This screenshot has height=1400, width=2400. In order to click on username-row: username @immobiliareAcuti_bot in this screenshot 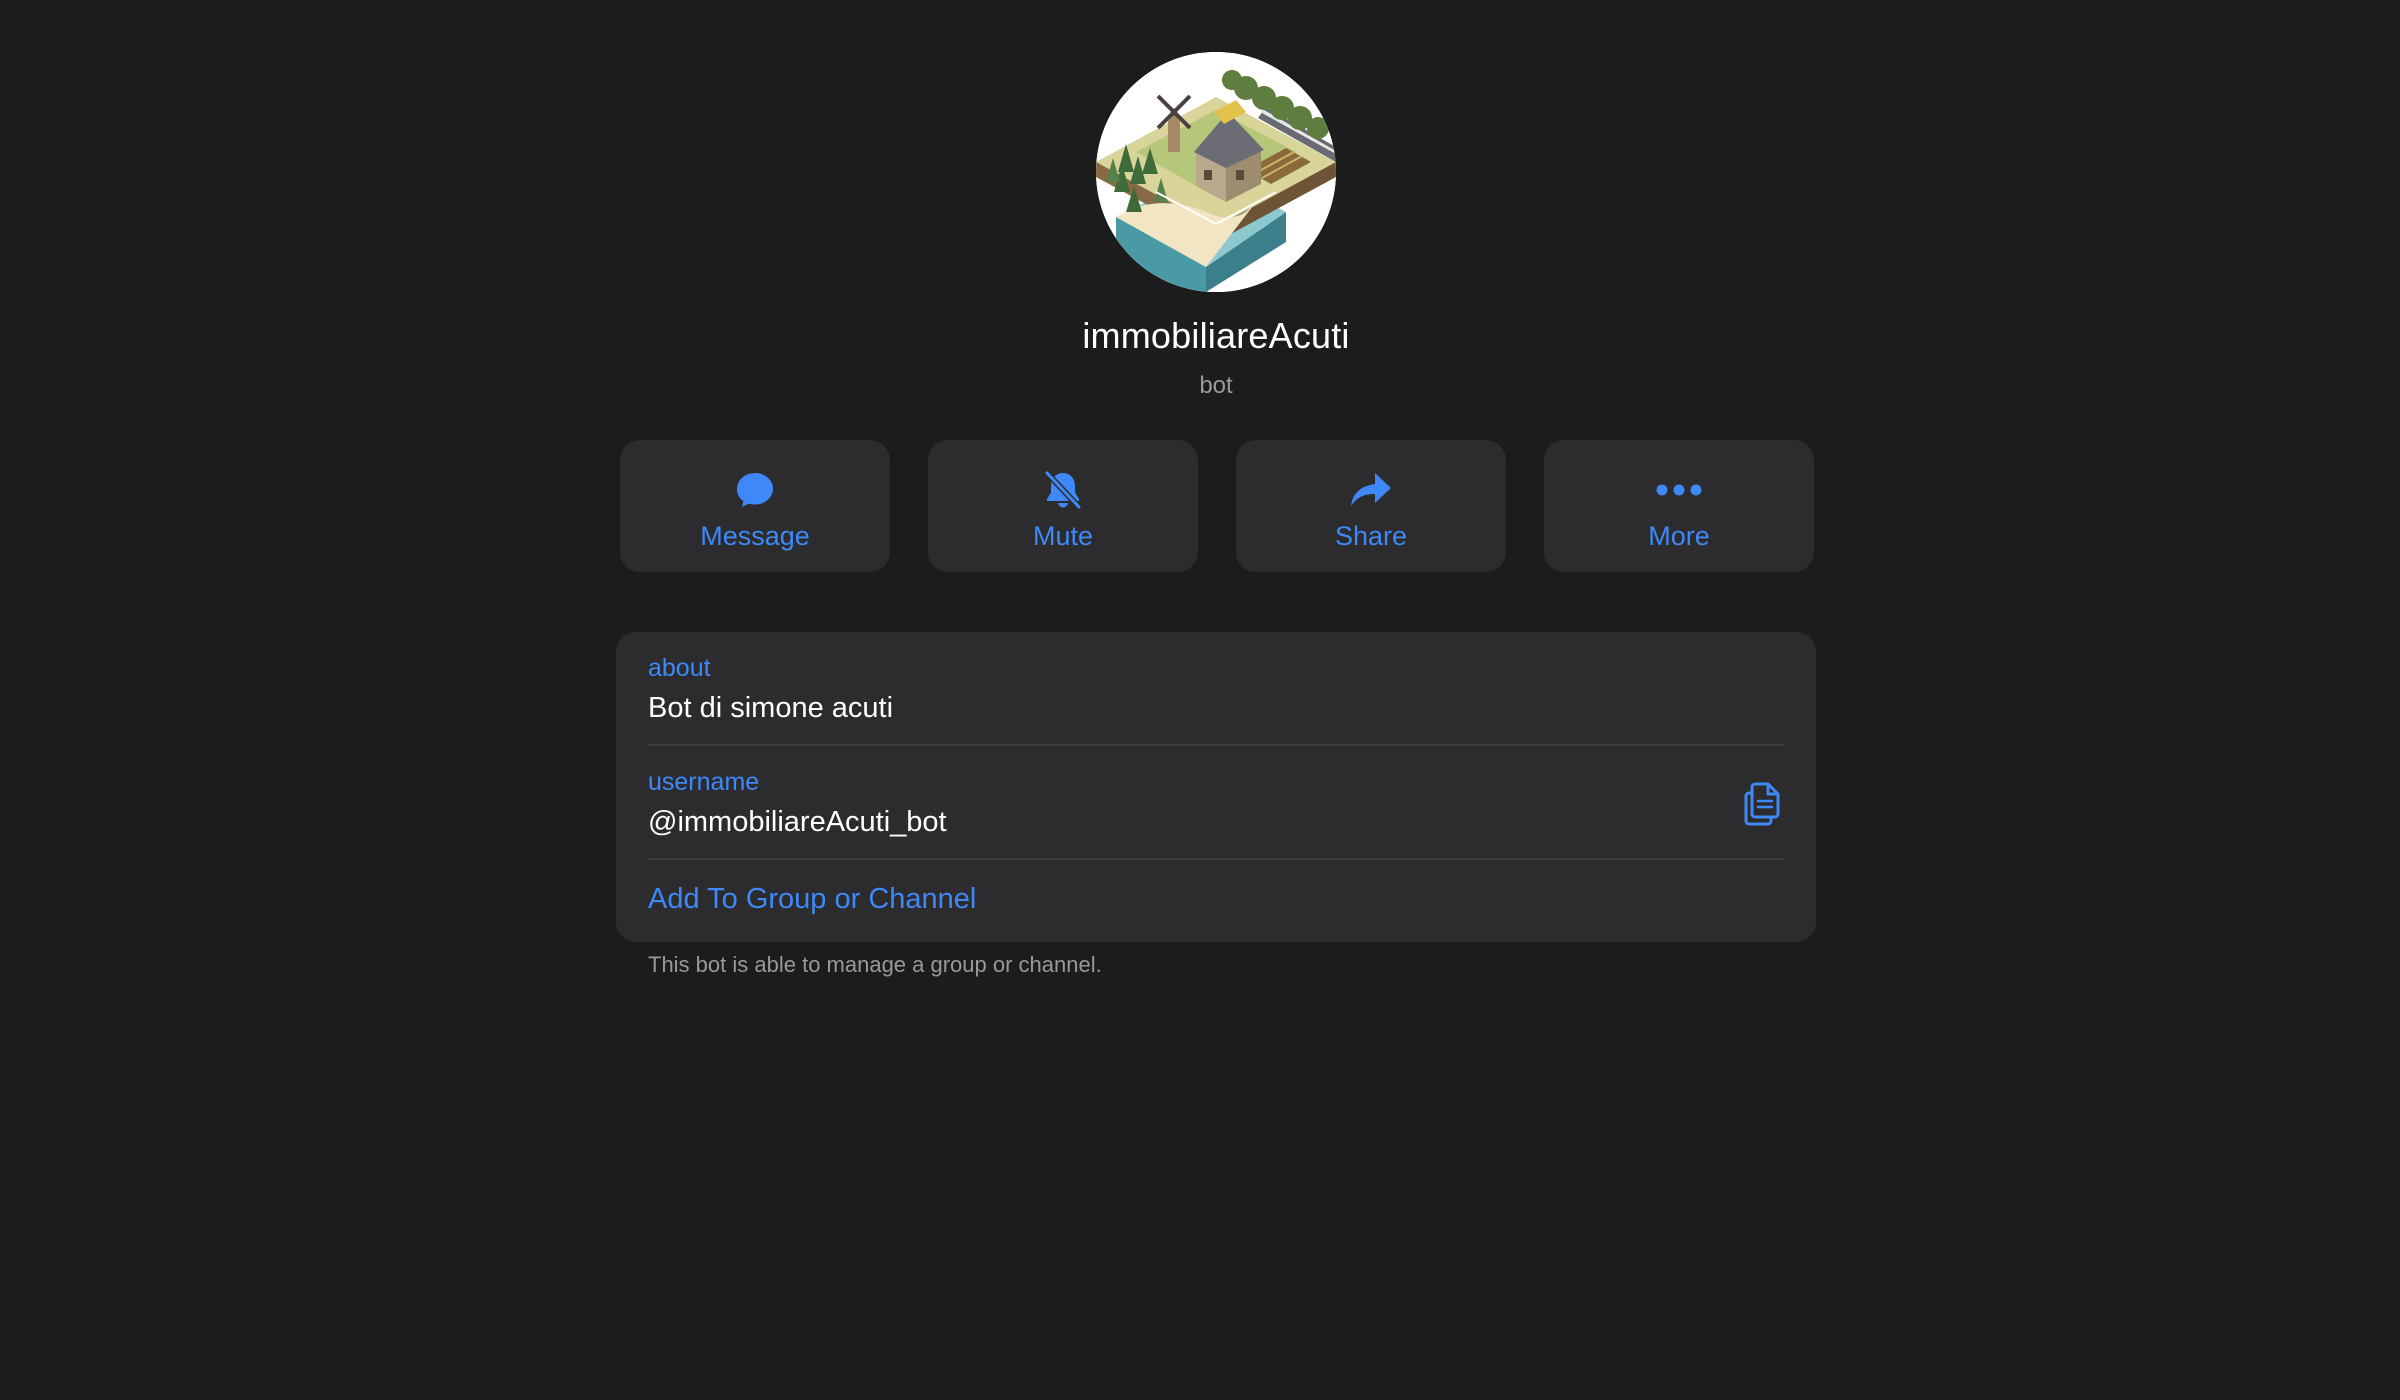, I will do `click(1216, 804)`.